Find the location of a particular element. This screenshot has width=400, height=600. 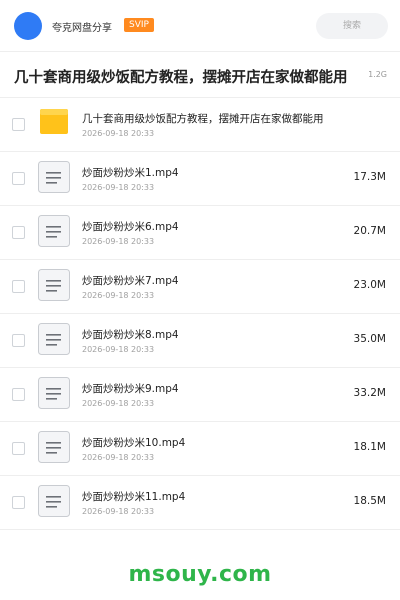

avatar is located at coordinates (28, 26).